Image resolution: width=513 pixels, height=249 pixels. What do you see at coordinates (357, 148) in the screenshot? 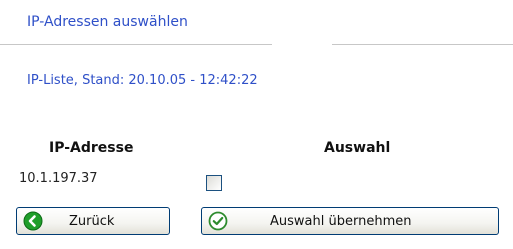
I see `column-header-selection: Auswahl` at bounding box center [357, 148].